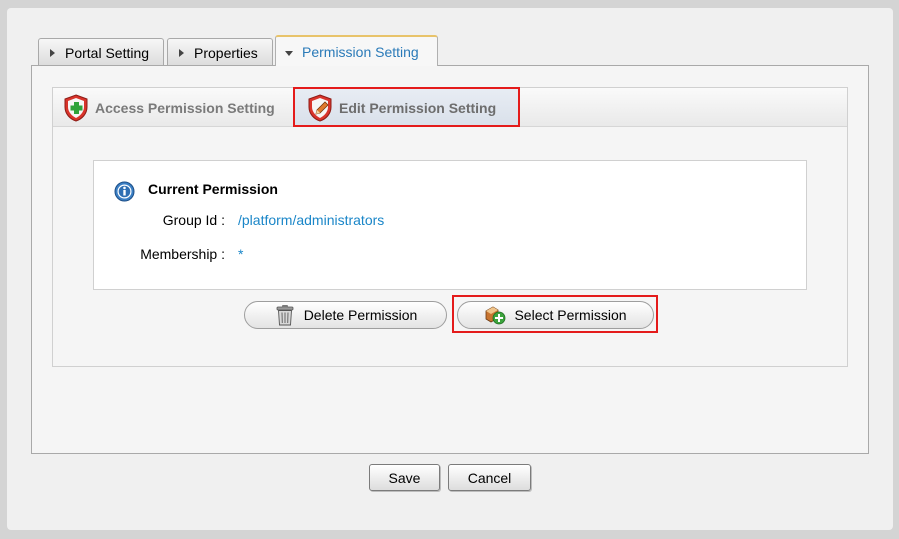 This screenshot has height=539, width=899. Describe the element at coordinates (311, 220) in the screenshot. I see `group-id-value: /platform/administrators` at that location.